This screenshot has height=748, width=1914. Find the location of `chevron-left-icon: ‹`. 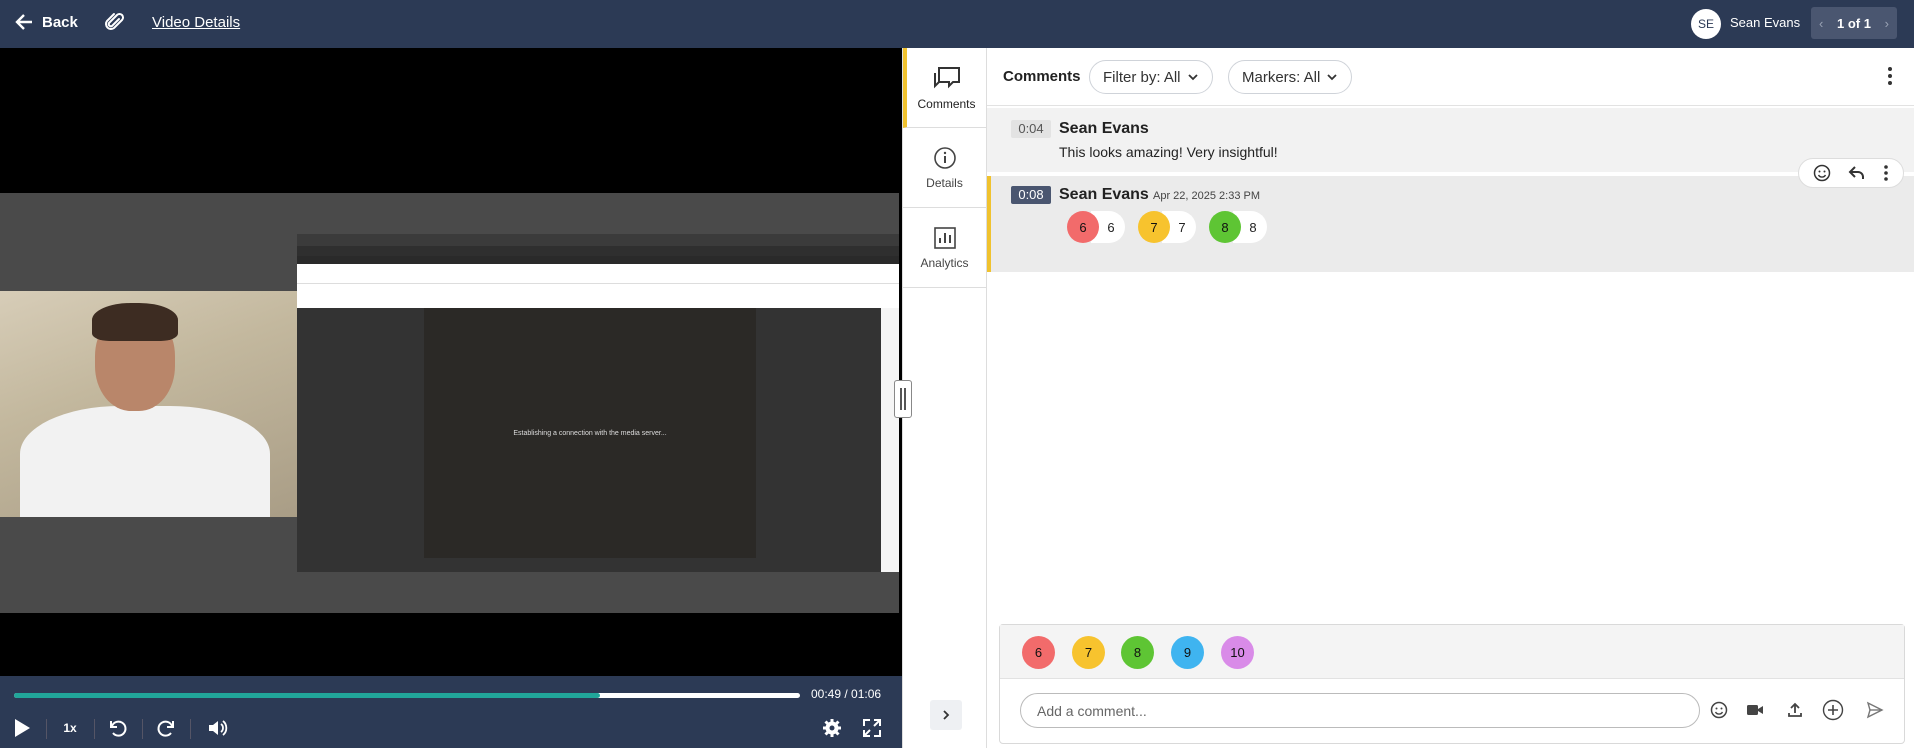

chevron-left-icon: ‹ is located at coordinates (1821, 23).